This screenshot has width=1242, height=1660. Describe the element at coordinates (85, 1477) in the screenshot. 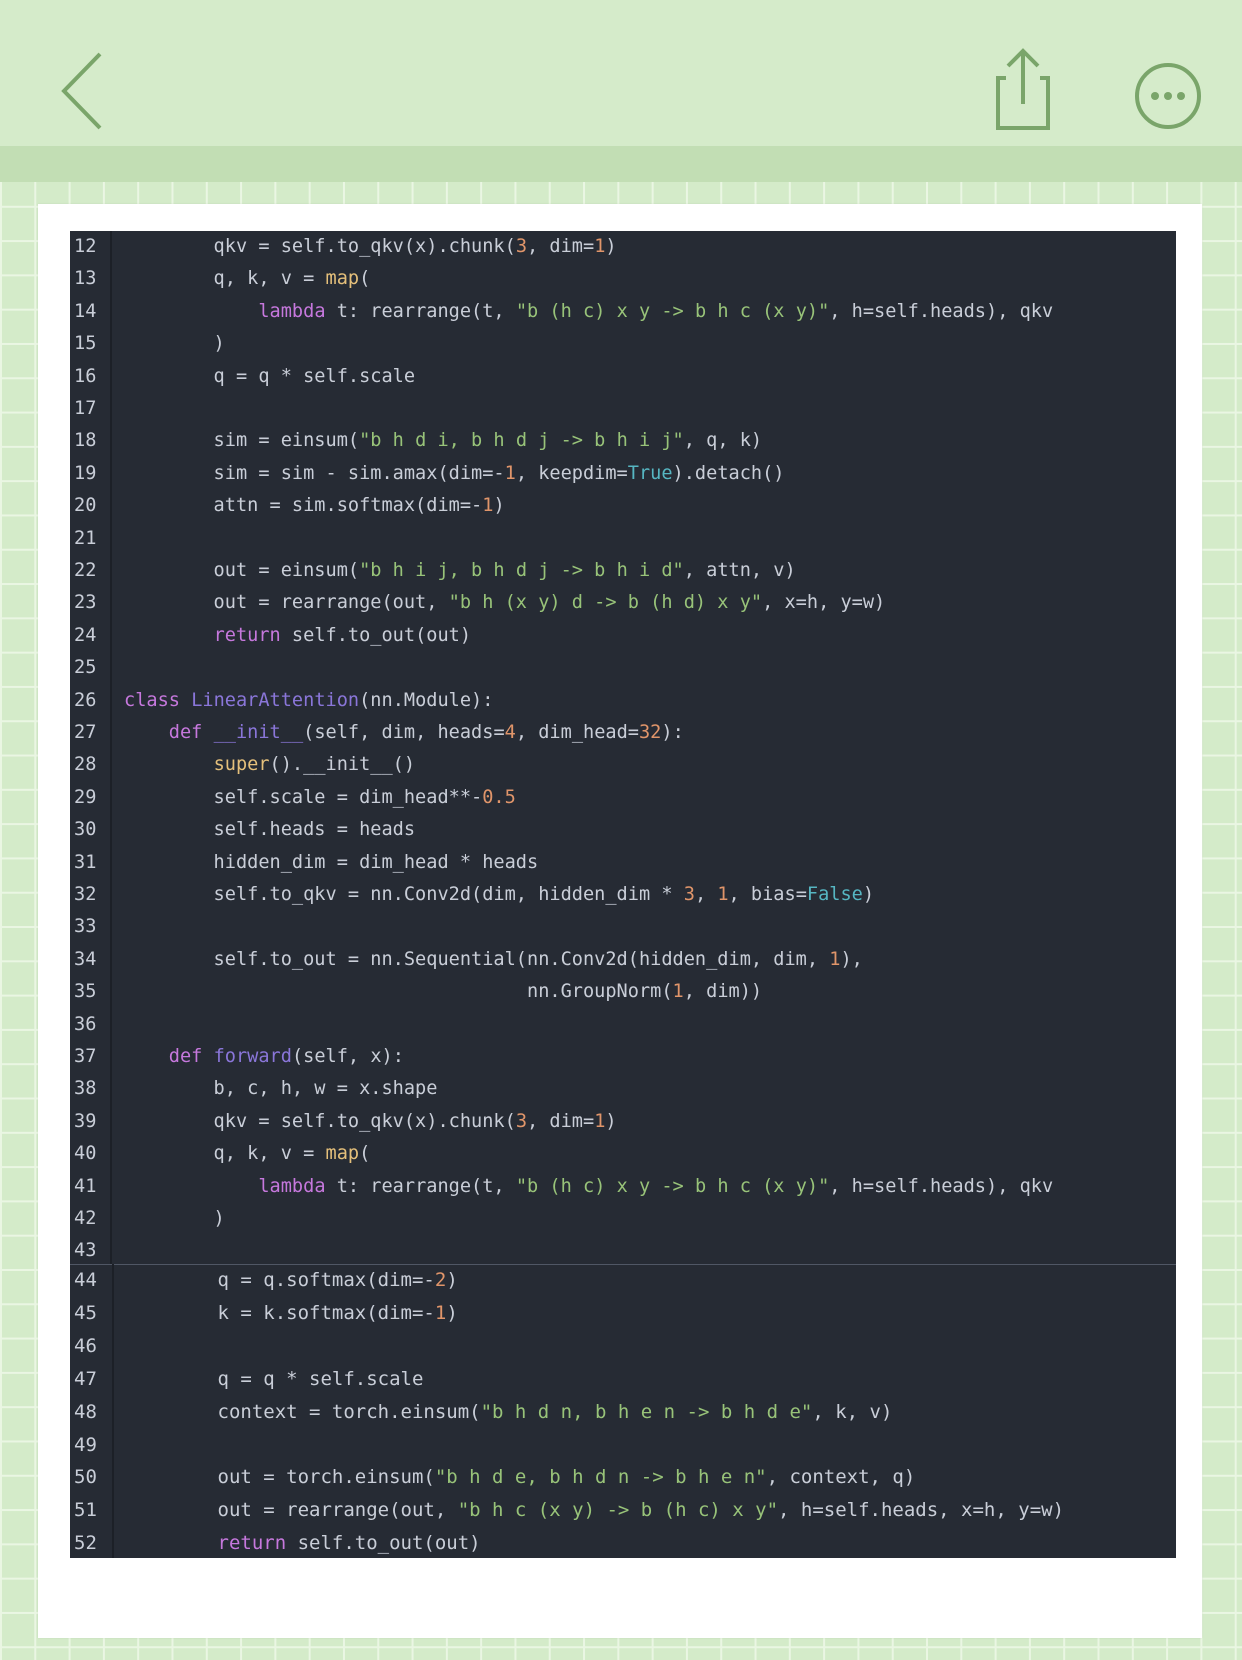

I see `line-number: 50` at that location.